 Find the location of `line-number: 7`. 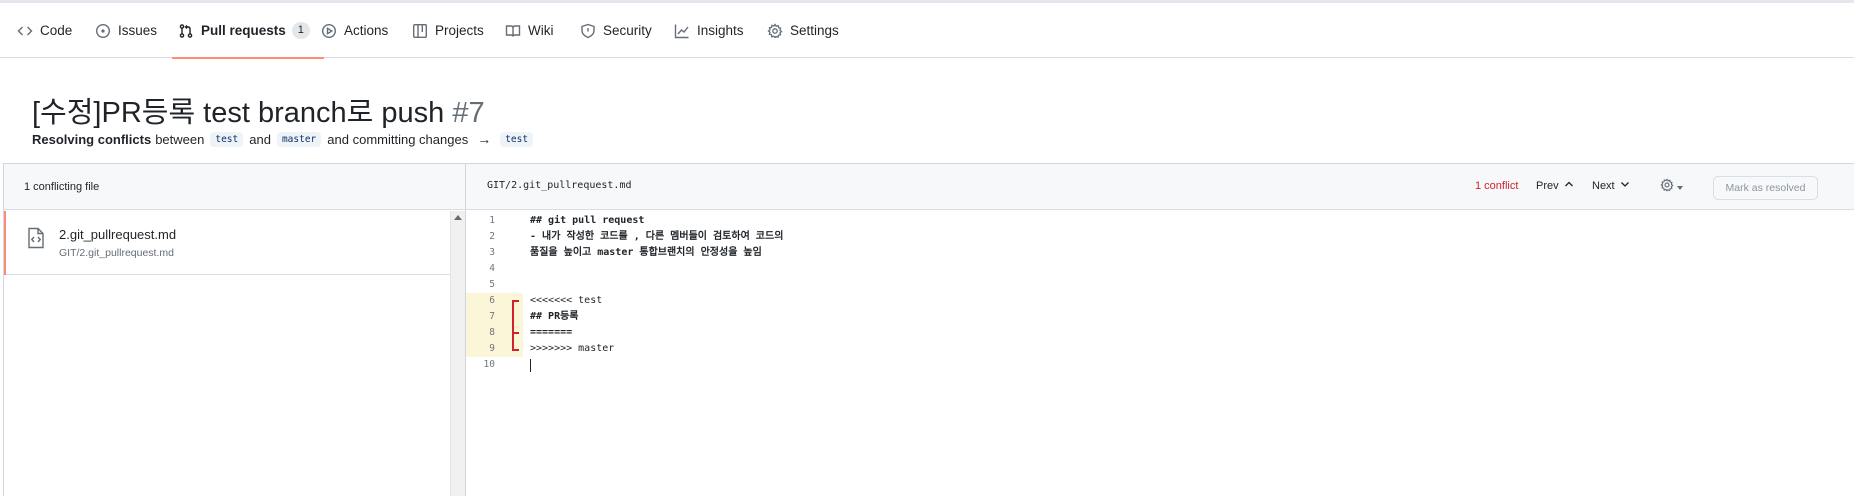

line-number: 7 is located at coordinates (494, 317).